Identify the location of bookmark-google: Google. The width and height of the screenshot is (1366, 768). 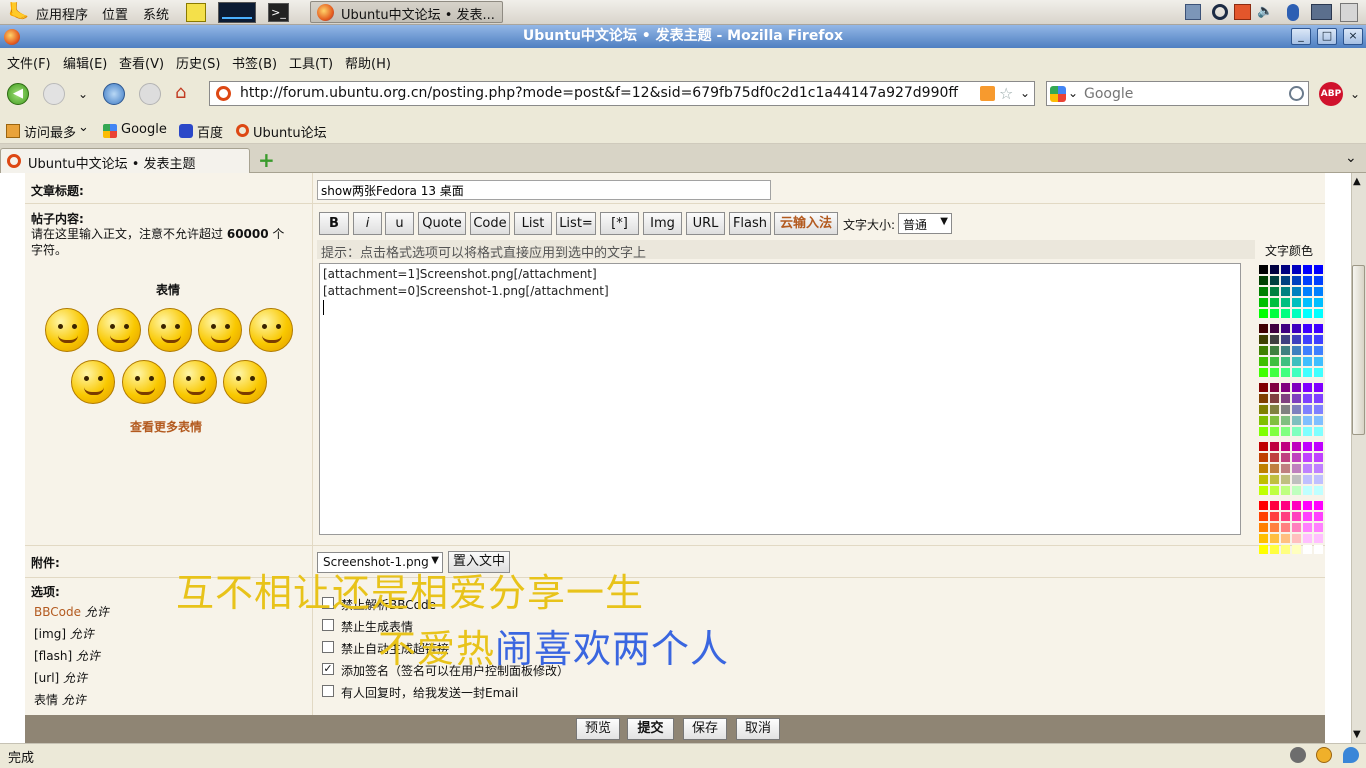
(144, 129).